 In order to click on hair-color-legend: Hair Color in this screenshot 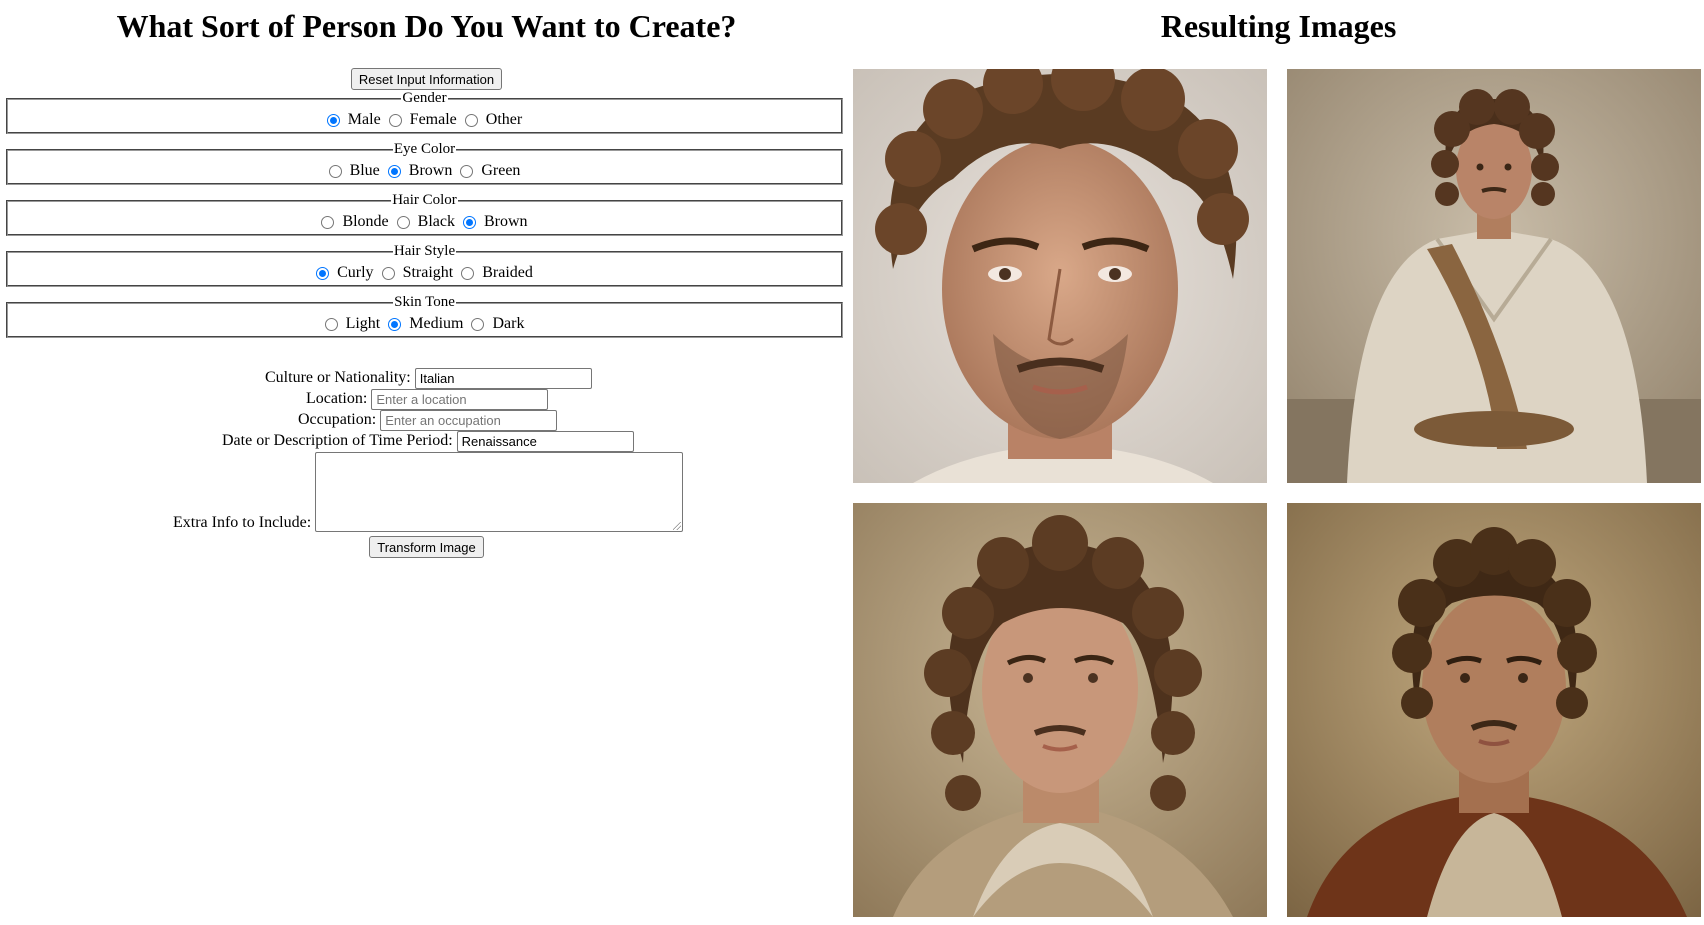, I will do `click(424, 200)`.